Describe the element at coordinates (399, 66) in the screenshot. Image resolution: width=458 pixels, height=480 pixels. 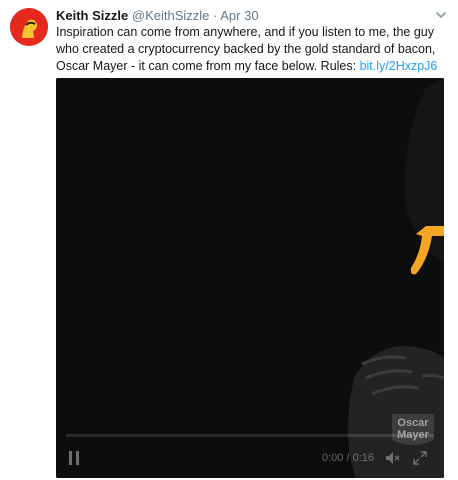
I see `tweet-link: bit.ly/2HxzpJ6` at that location.